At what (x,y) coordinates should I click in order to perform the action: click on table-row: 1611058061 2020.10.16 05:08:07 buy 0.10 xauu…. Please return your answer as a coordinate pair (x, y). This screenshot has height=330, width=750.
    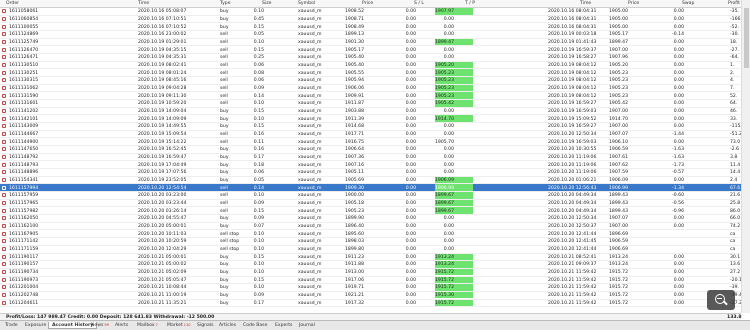
    Looking at the image, I should click on (370, 12).